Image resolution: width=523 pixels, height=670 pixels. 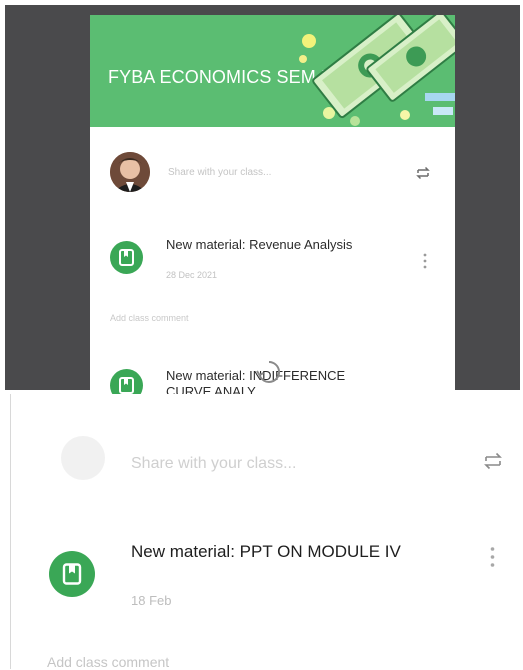 I want to click on post-title: New material: Revenue Analysis, so click(x=259, y=244).